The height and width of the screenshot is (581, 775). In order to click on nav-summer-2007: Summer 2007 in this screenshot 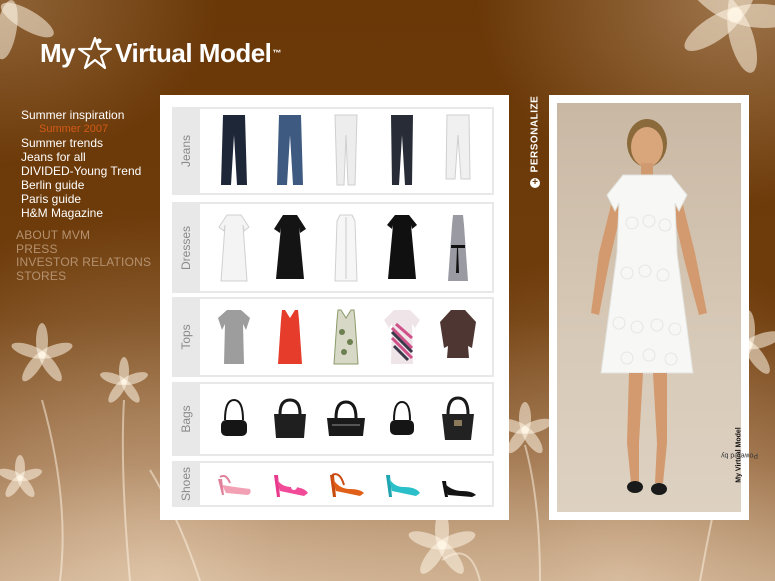, I will do `click(91, 129)`.